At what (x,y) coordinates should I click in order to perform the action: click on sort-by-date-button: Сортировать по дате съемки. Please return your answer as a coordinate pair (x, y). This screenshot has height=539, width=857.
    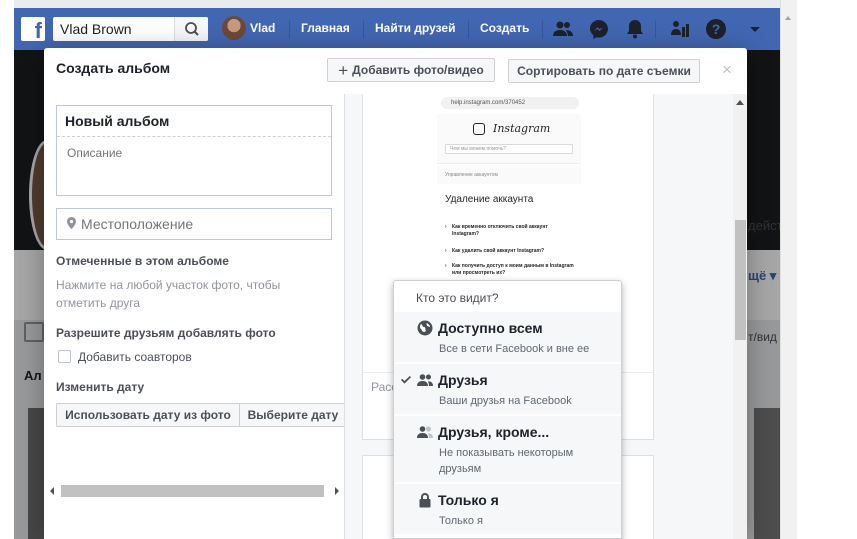
    Looking at the image, I should click on (604, 71).